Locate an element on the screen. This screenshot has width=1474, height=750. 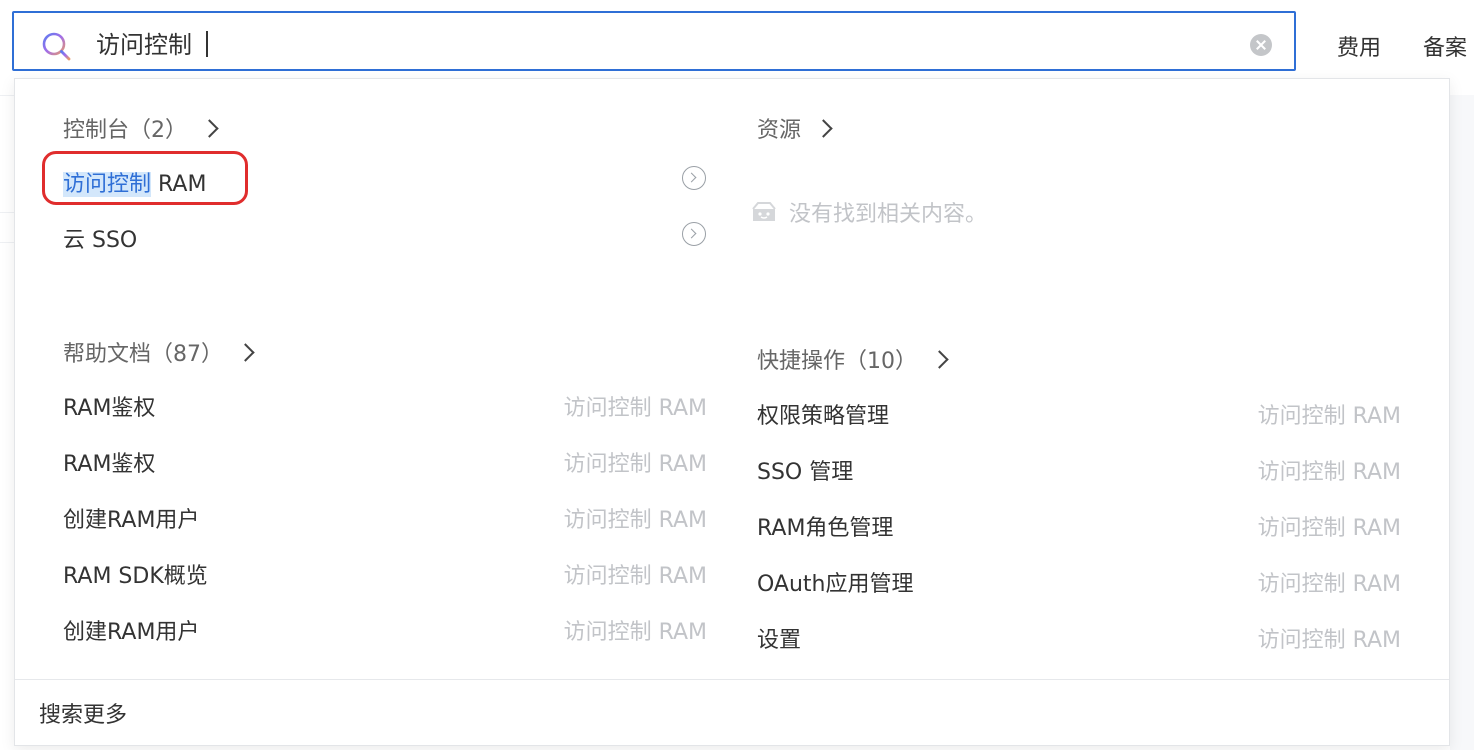
console-item-ram: 访问控制 RAM is located at coordinates (134, 182).